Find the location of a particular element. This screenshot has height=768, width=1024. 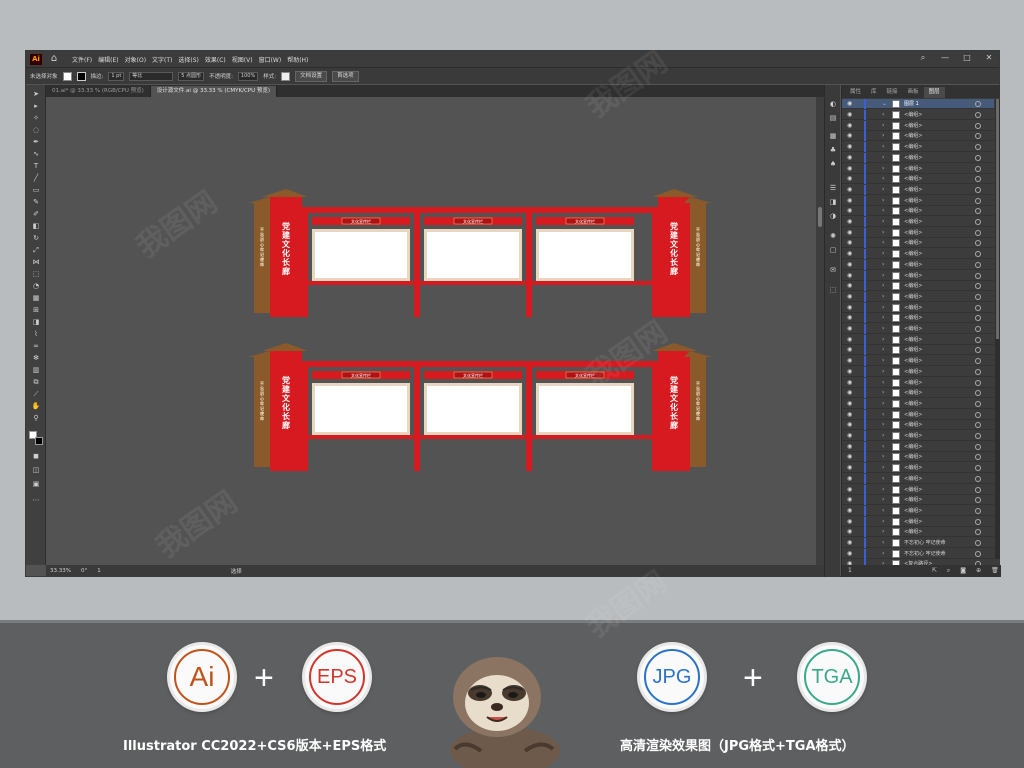

slice-tool-icon: ⟋ is located at coordinates (36, 394).